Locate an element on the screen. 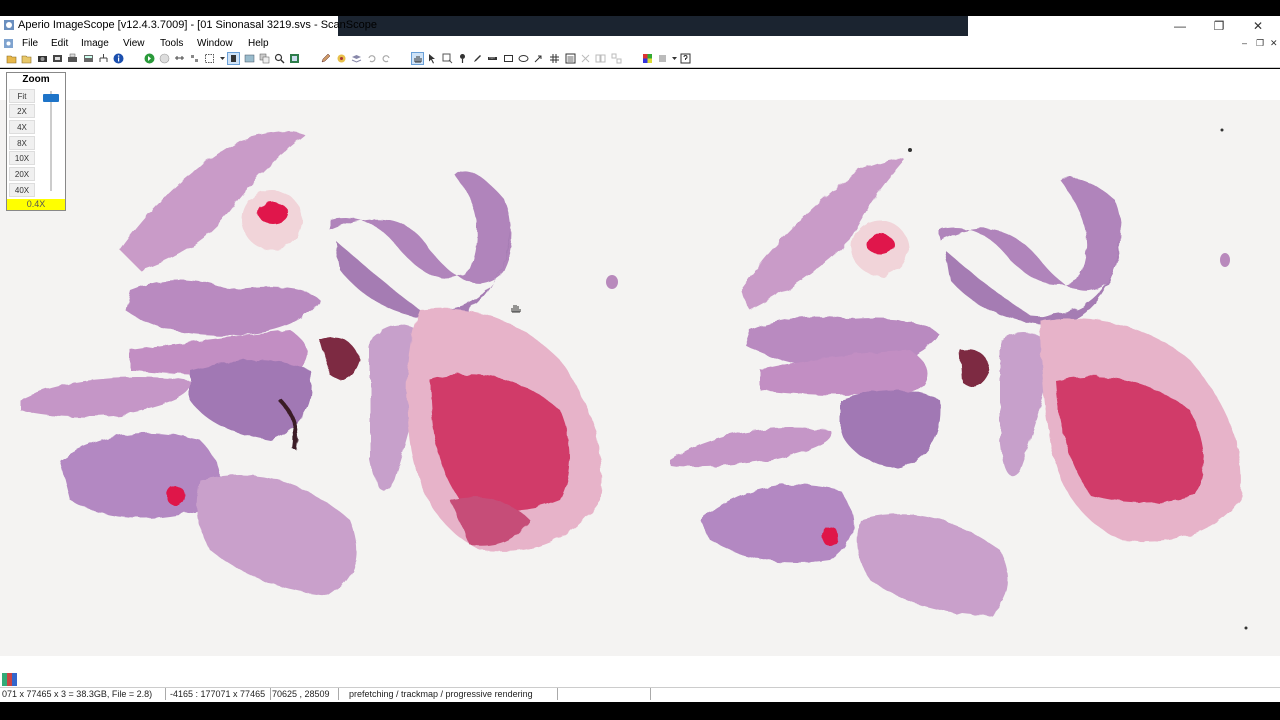 Image resolution: width=1280 pixels, height=720 pixels. bottom-letterbox is located at coordinates (640, 711).